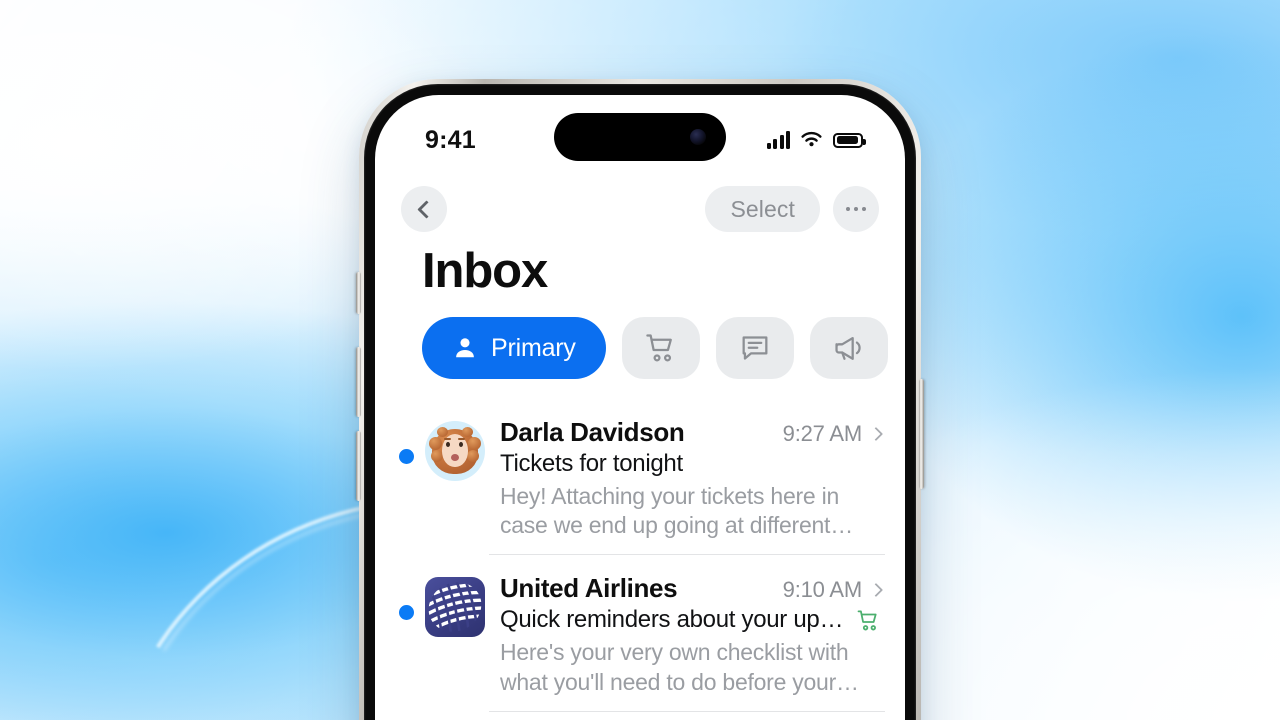 This screenshot has height=720, width=1280. Describe the element at coordinates (692, 588) in the screenshot. I see `mail-header-line: United Airlines 9:10 AM` at that location.